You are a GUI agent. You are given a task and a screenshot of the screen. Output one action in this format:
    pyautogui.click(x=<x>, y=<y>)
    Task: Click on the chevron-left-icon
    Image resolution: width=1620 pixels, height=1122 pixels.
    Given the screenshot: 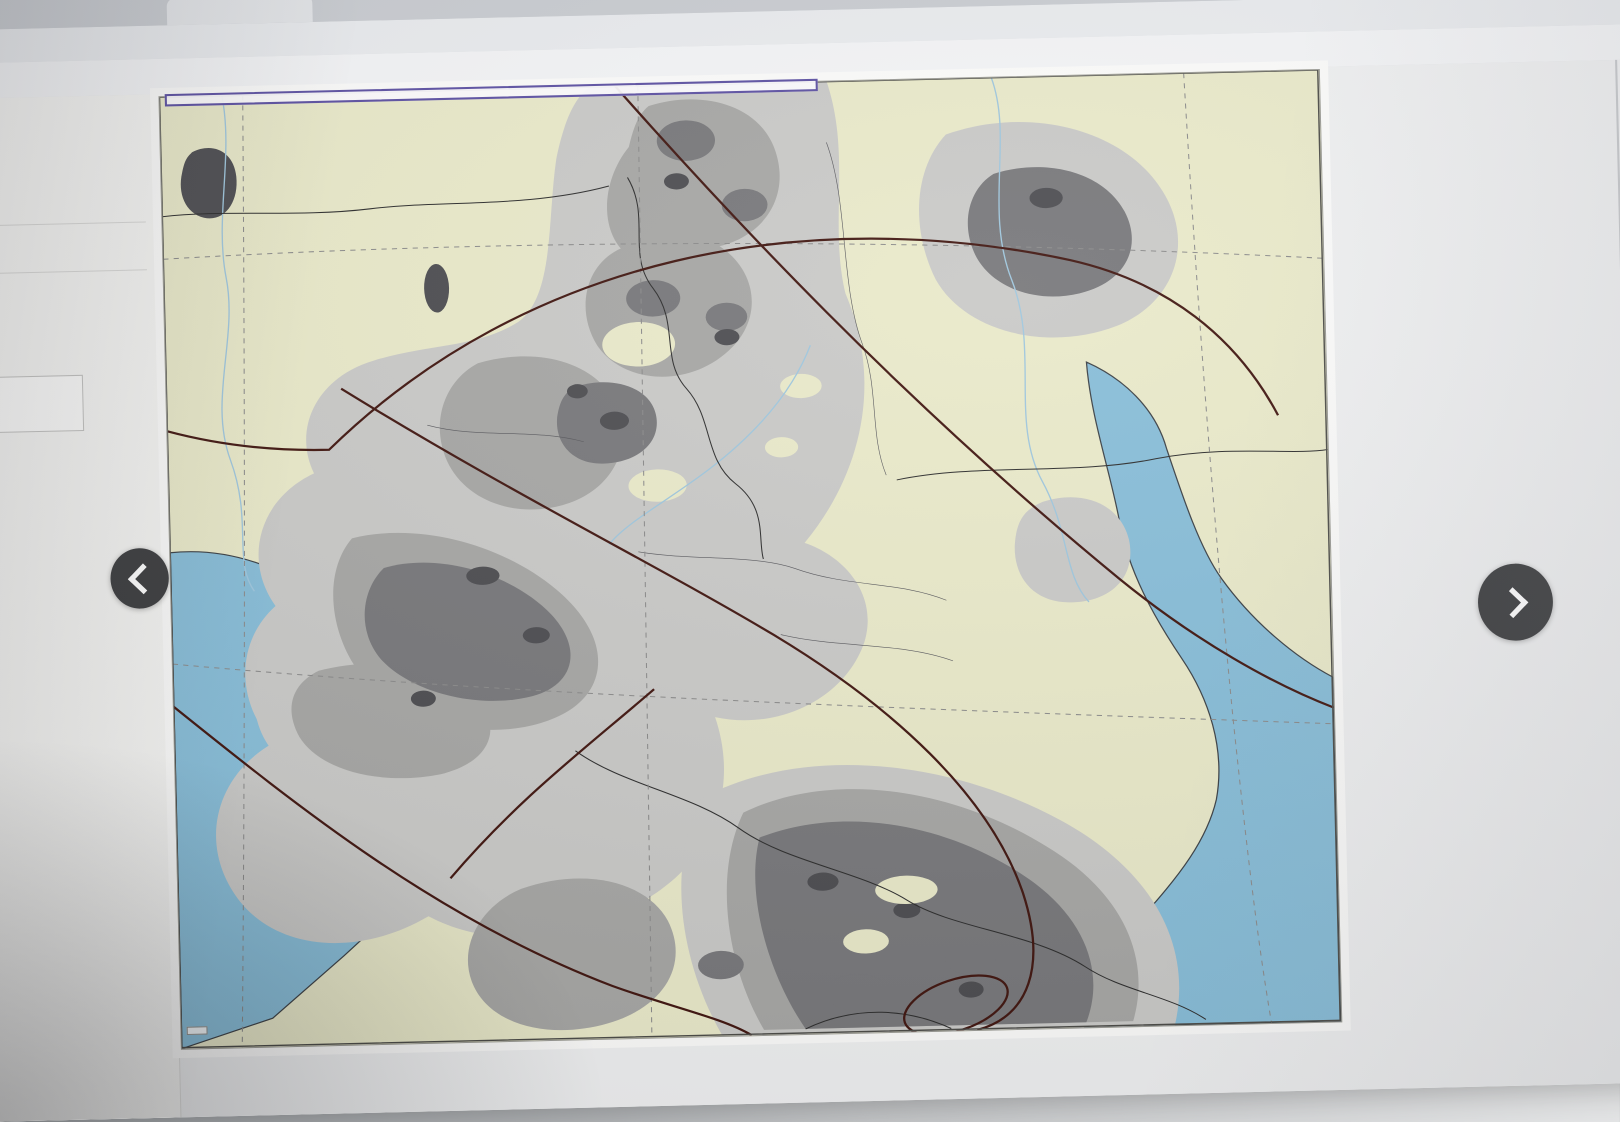 What is the action you would take?
    pyautogui.click(x=143, y=578)
    